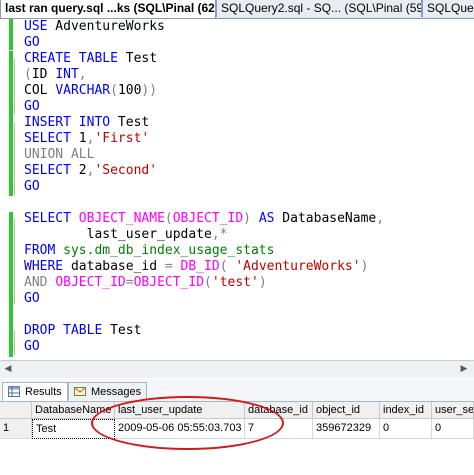 Image resolution: width=474 pixels, height=475 pixels. What do you see at coordinates (16, 429) in the screenshot?
I see `row-number: 1` at bounding box center [16, 429].